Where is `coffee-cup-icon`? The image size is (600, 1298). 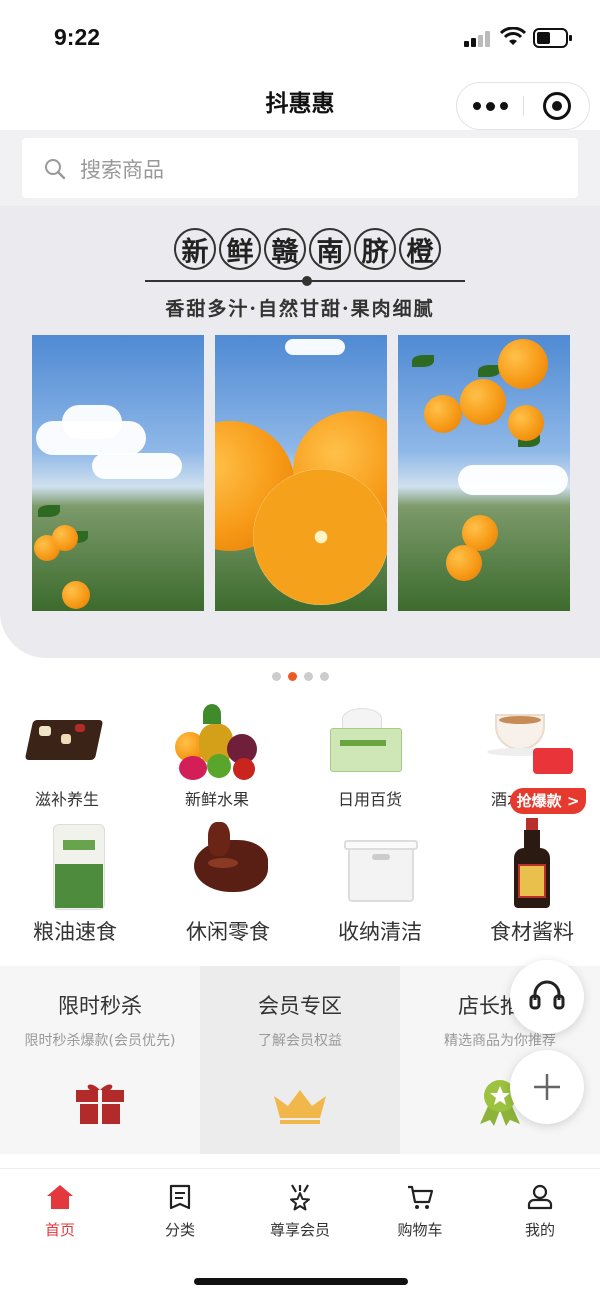 coffee-cup-icon is located at coordinates (523, 743).